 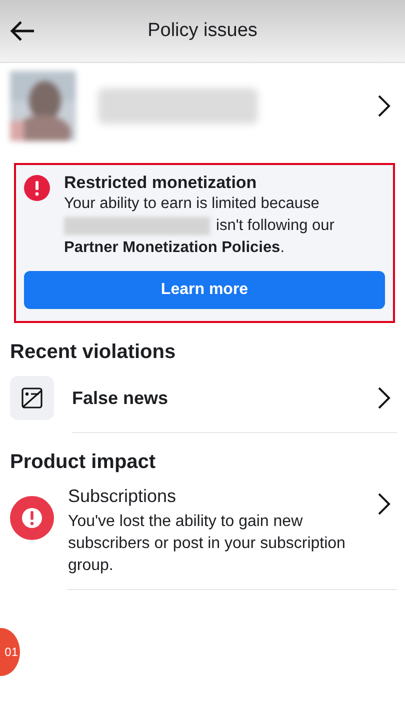 What do you see at coordinates (207, 544) in the screenshot?
I see `impact-description: You've lost the ability to gain new subscribers or post in your subscription group.` at bounding box center [207, 544].